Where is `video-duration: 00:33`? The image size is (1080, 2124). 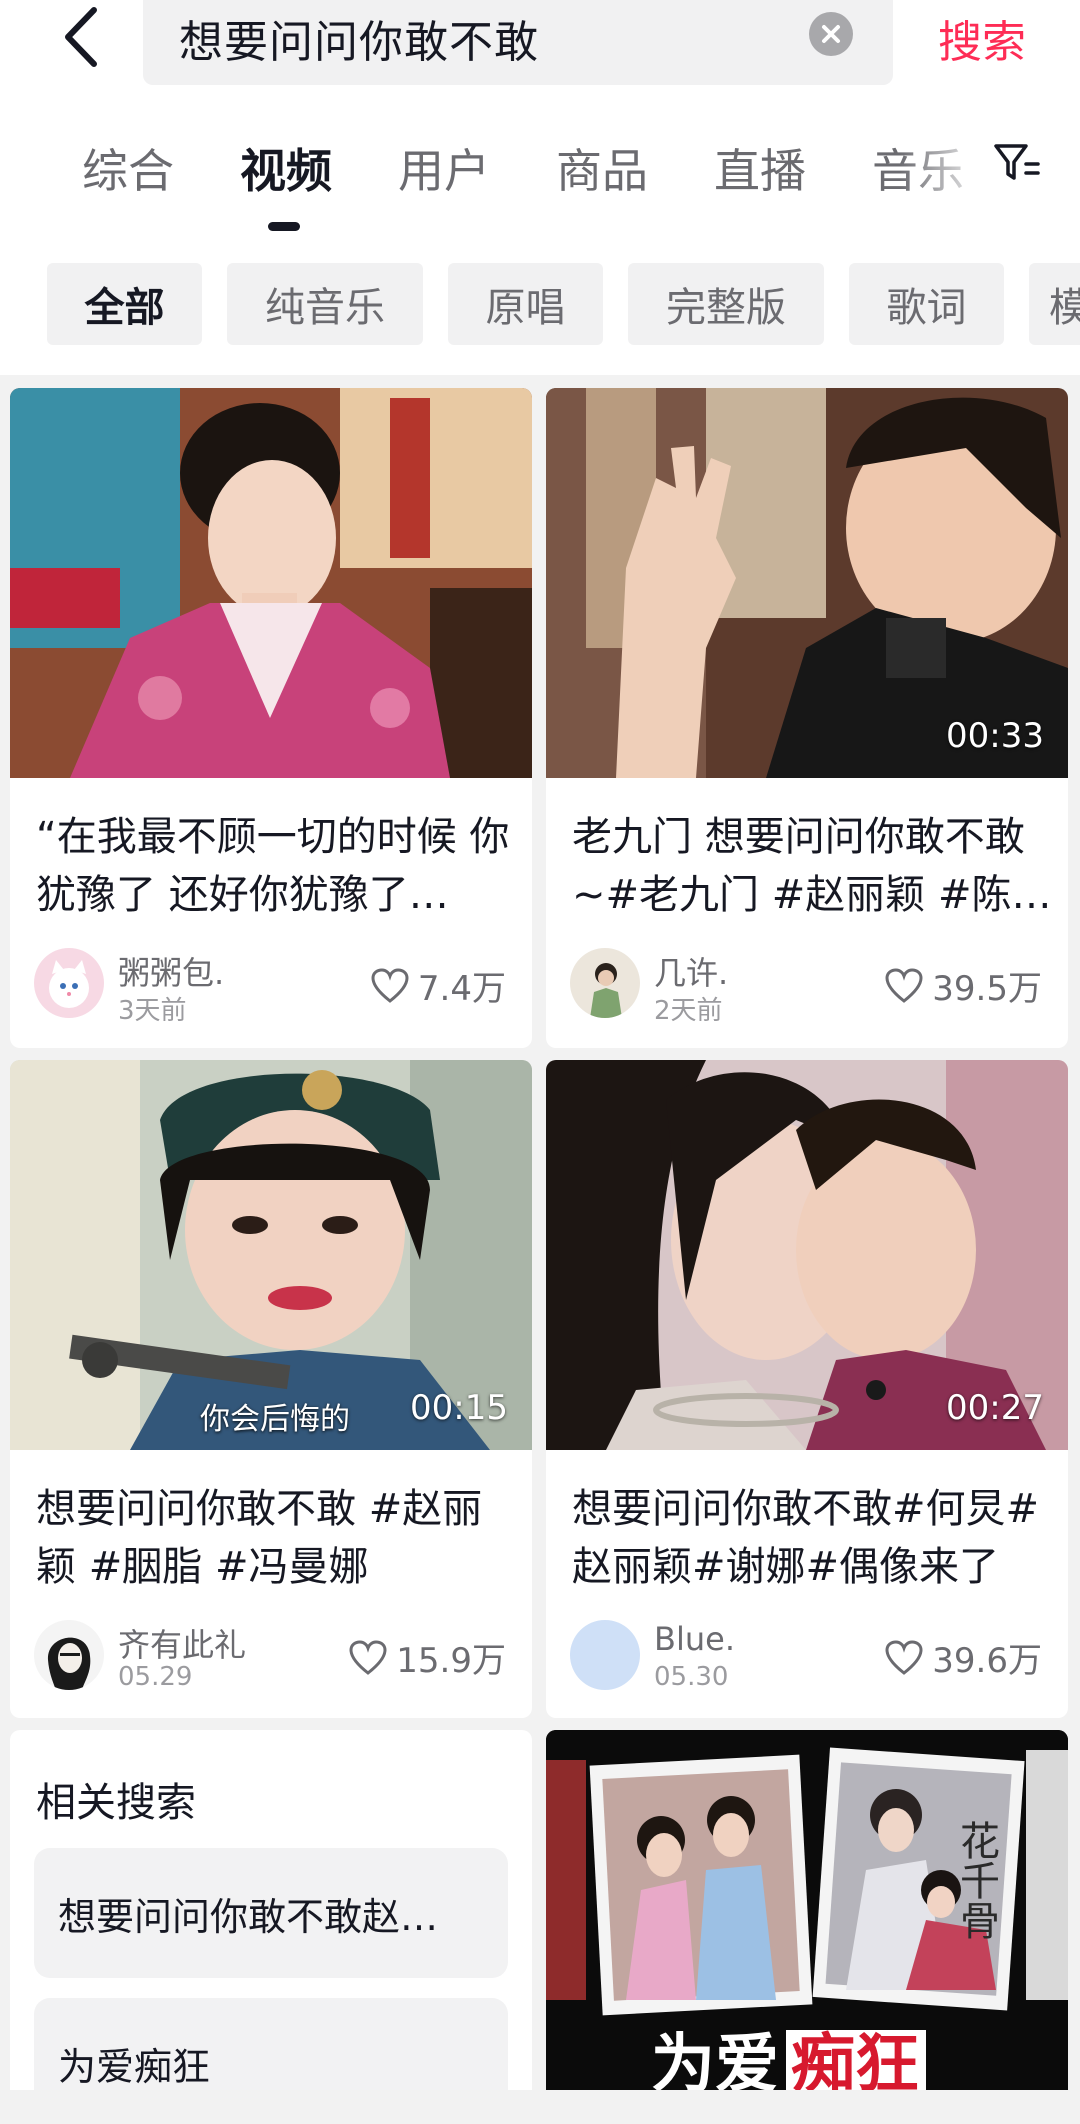
video-duration: 00:33 is located at coordinates (995, 736).